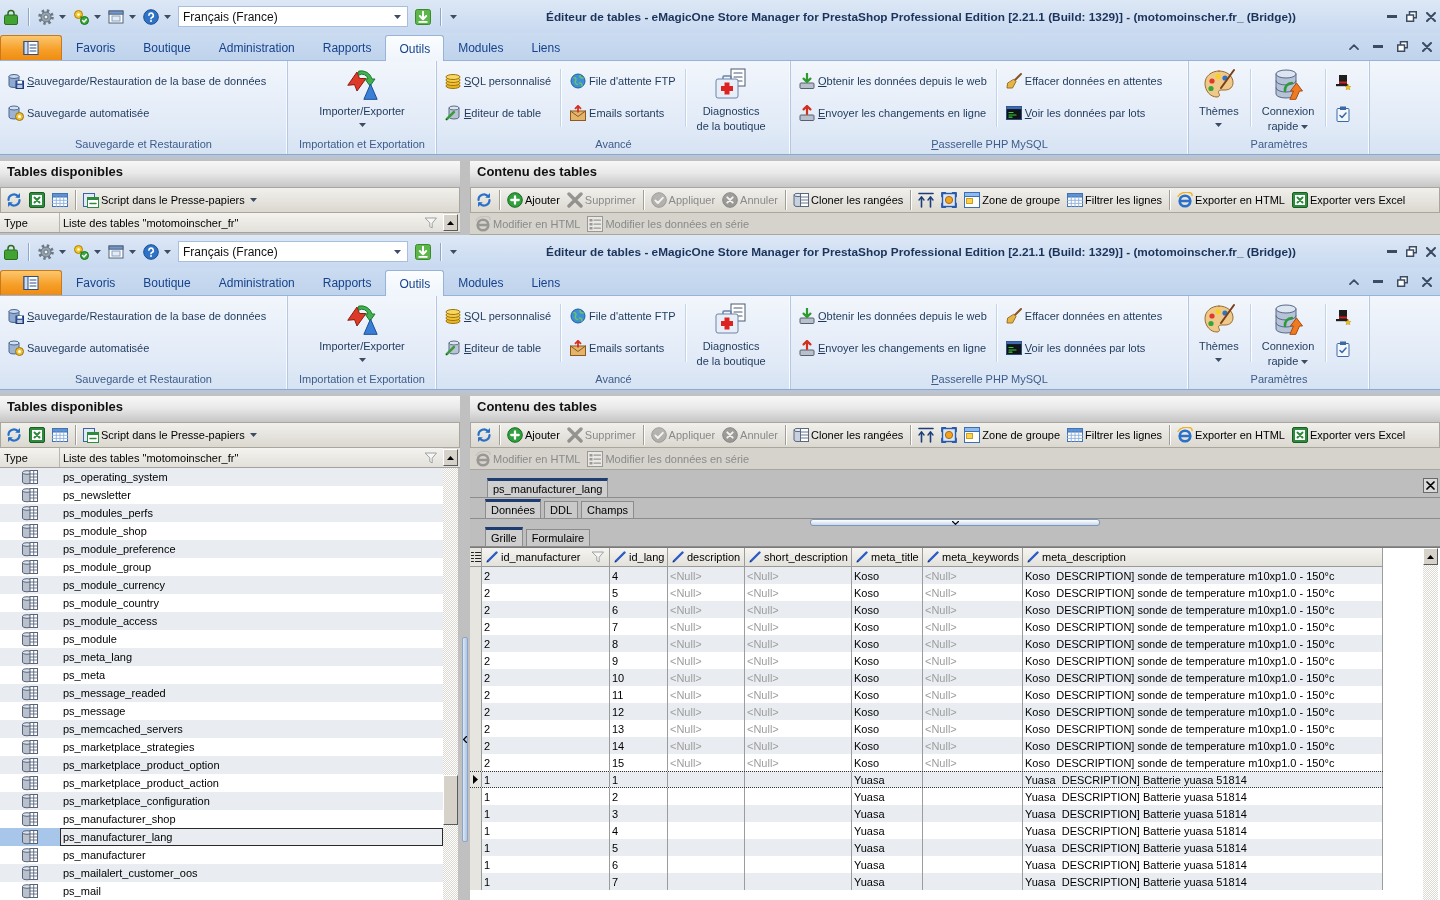 This screenshot has width=1440, height=900. I want to click on list-row: ps_module_currency, so click(221, 585).